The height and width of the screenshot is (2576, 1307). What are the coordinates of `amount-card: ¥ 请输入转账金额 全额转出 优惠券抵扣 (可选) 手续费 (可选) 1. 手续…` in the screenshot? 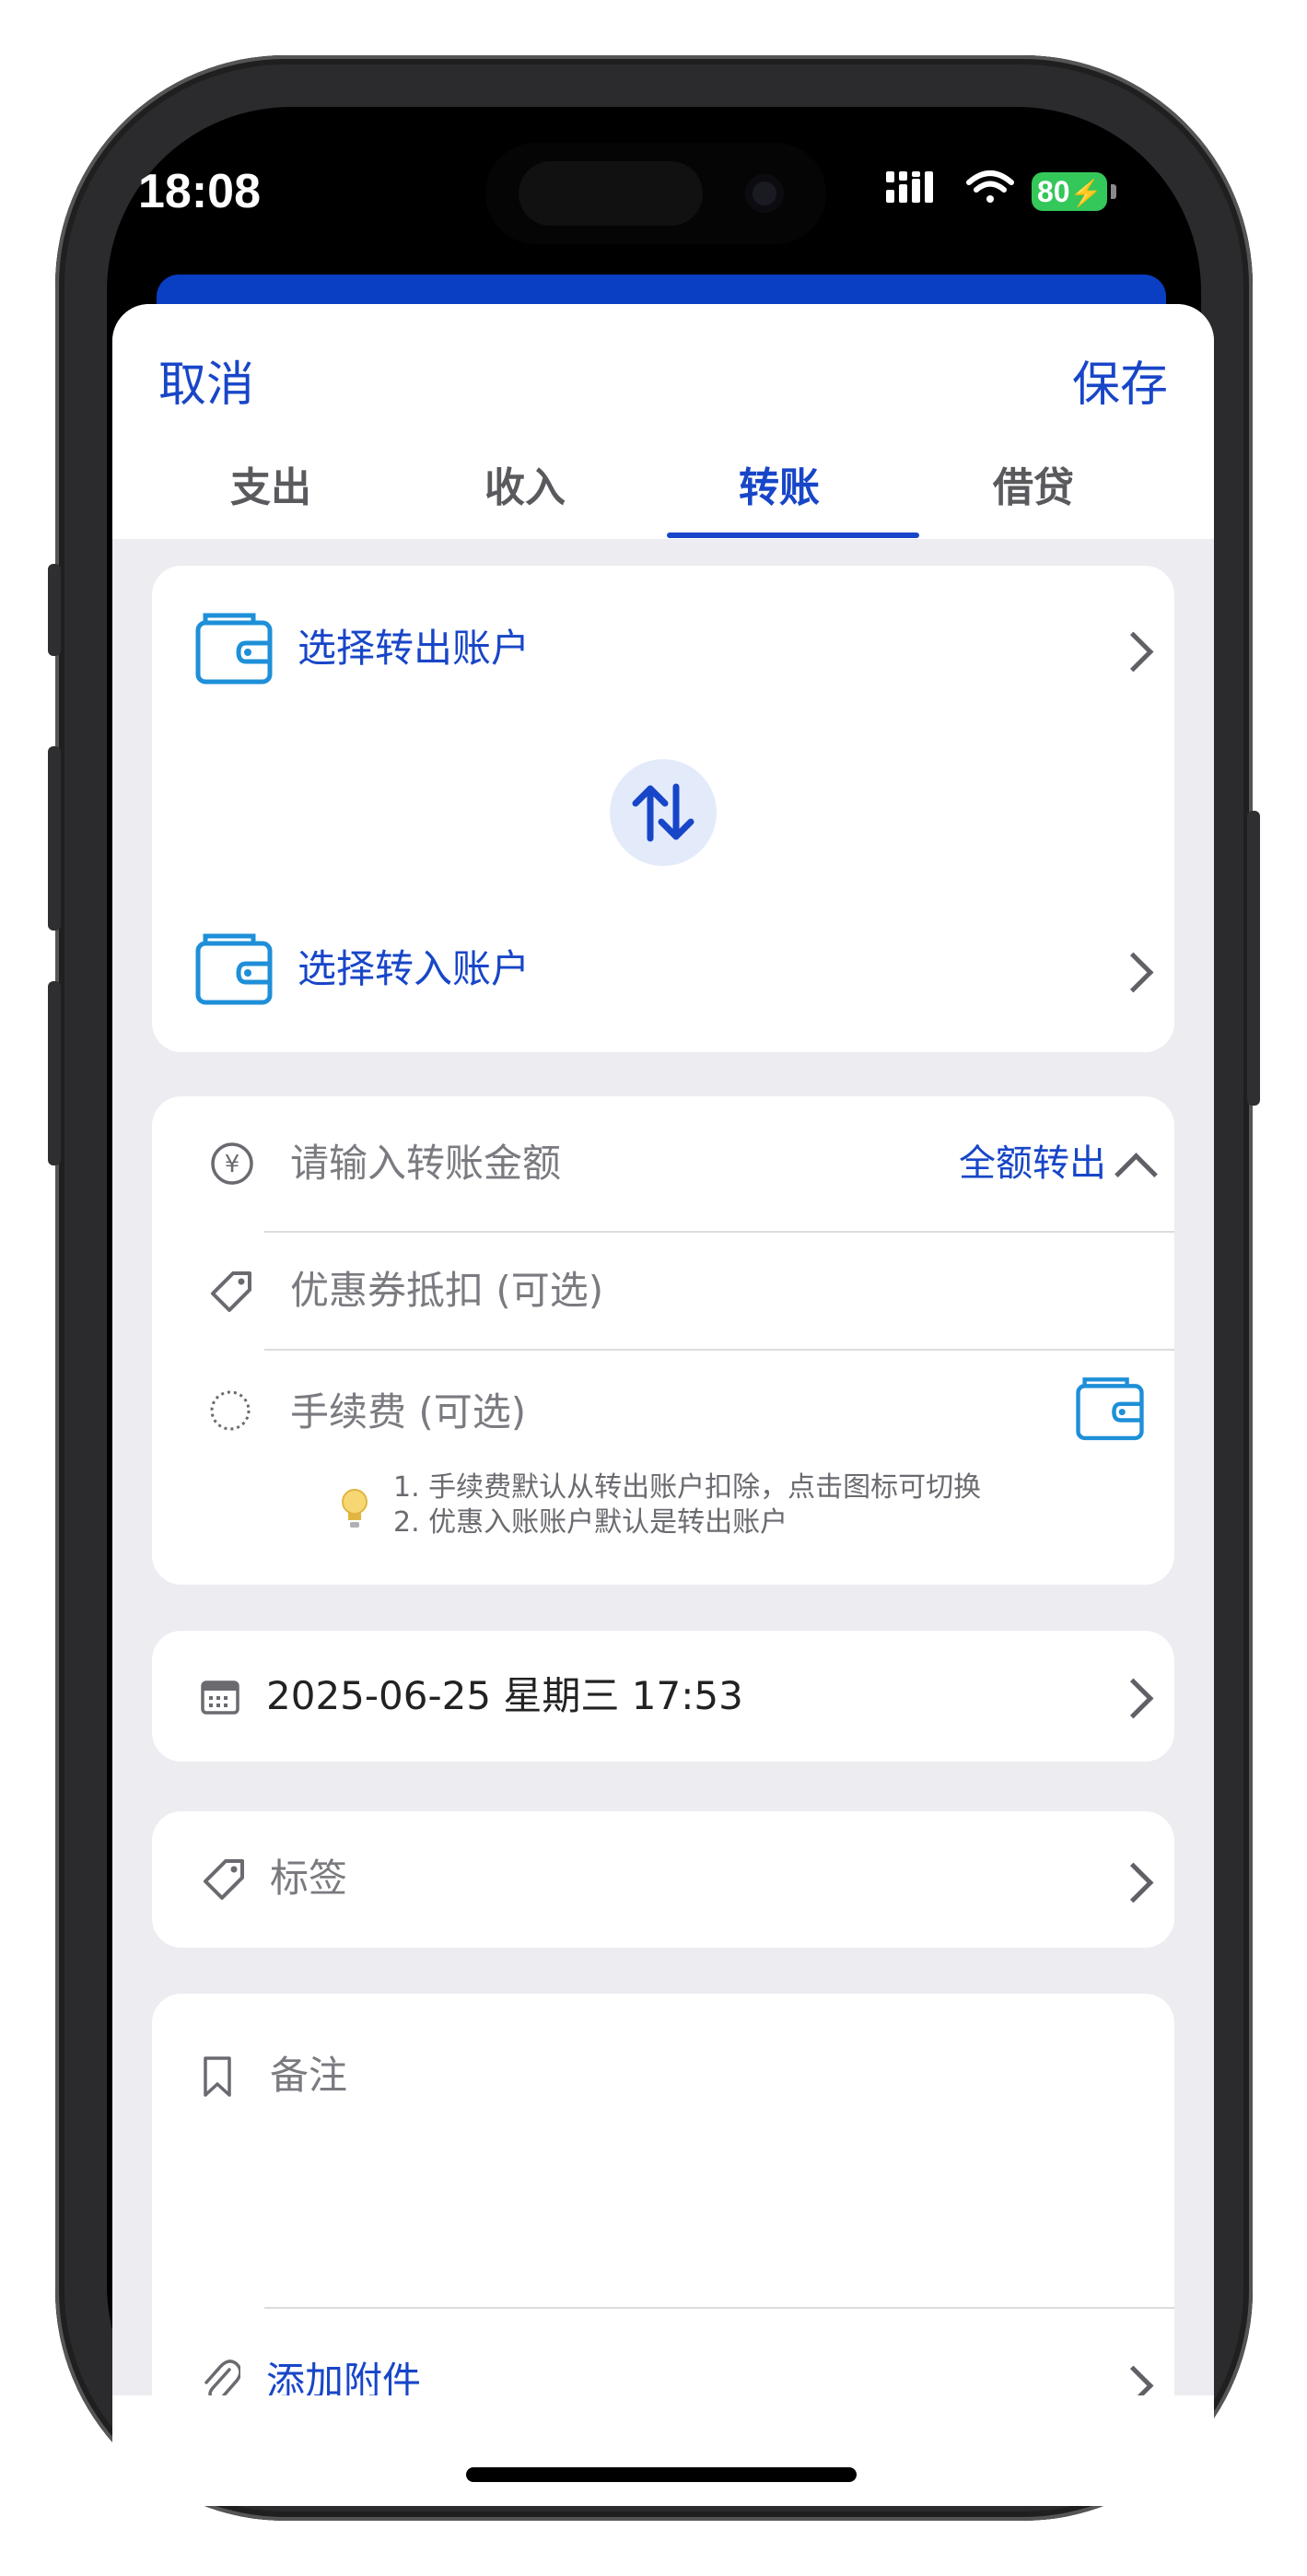 It's located at (663, 1340).